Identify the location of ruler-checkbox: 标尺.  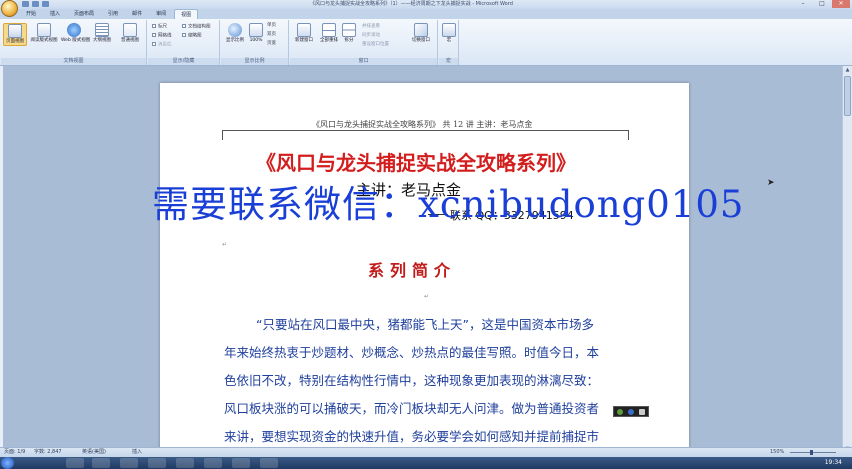
(159, 27).